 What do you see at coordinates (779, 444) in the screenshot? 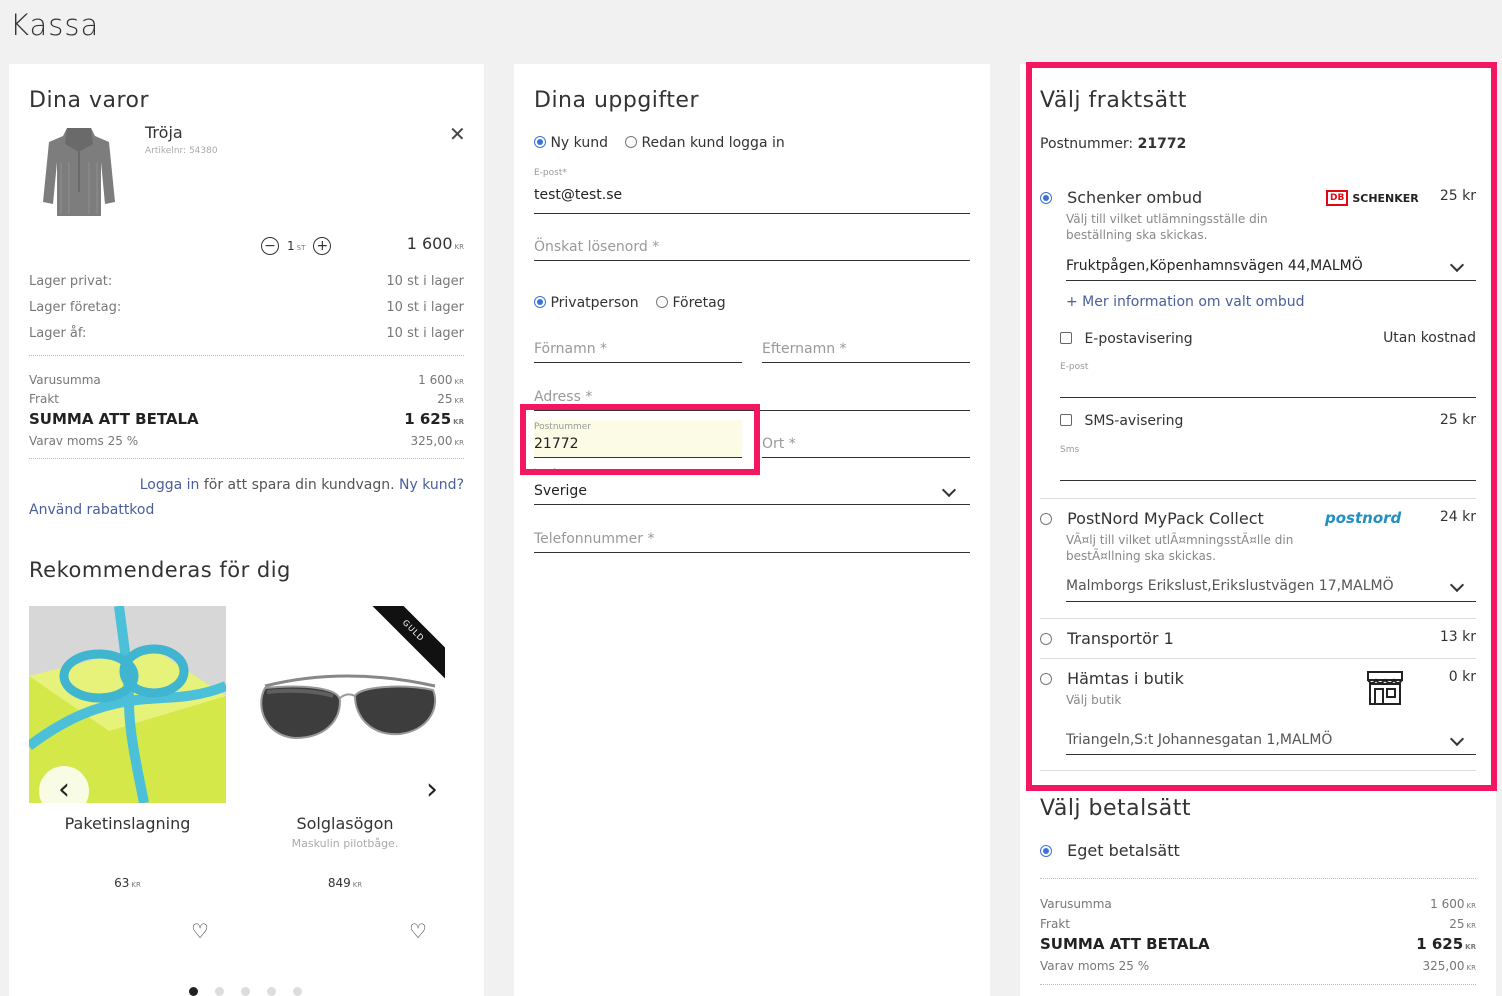
I see `city-field: Ort *` at bounding box center [779, 444].